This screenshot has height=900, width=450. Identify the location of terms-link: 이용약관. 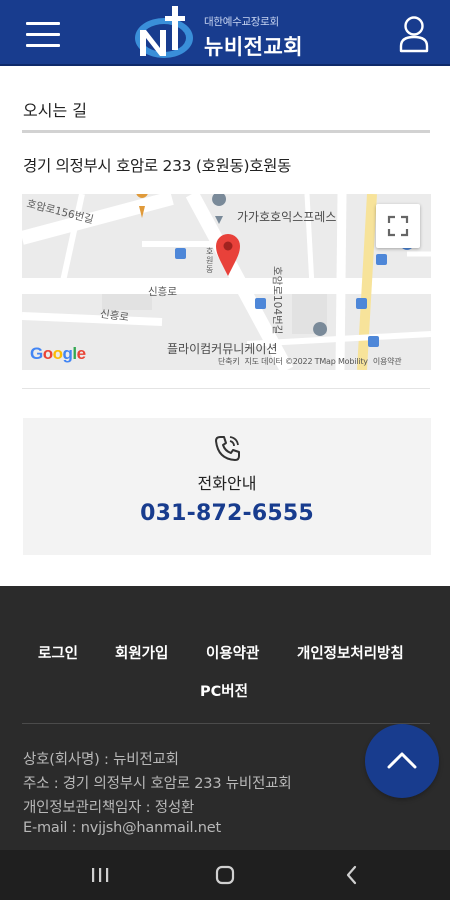
(232, 652).